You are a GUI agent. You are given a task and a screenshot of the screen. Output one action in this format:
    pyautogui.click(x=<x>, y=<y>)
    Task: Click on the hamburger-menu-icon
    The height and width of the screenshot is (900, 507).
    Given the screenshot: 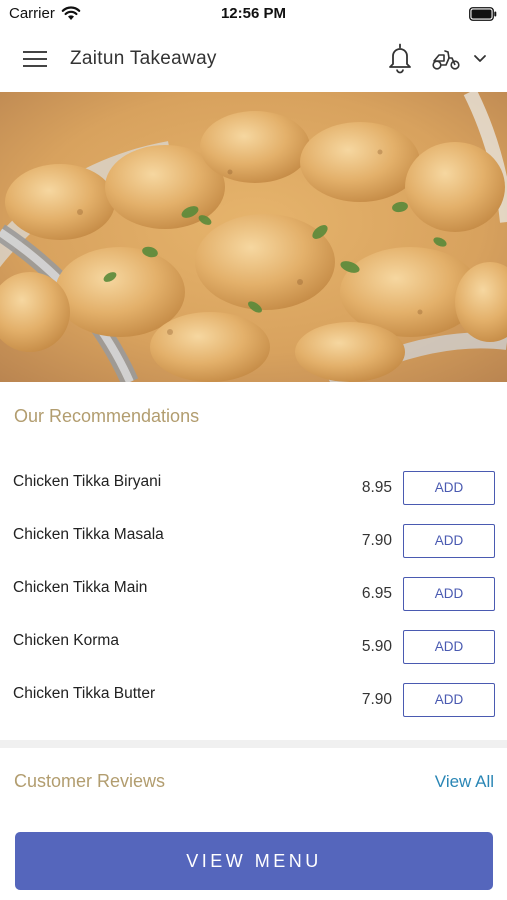 What is the action you would take?
    pyautogui.click(x=35, y=59)
    